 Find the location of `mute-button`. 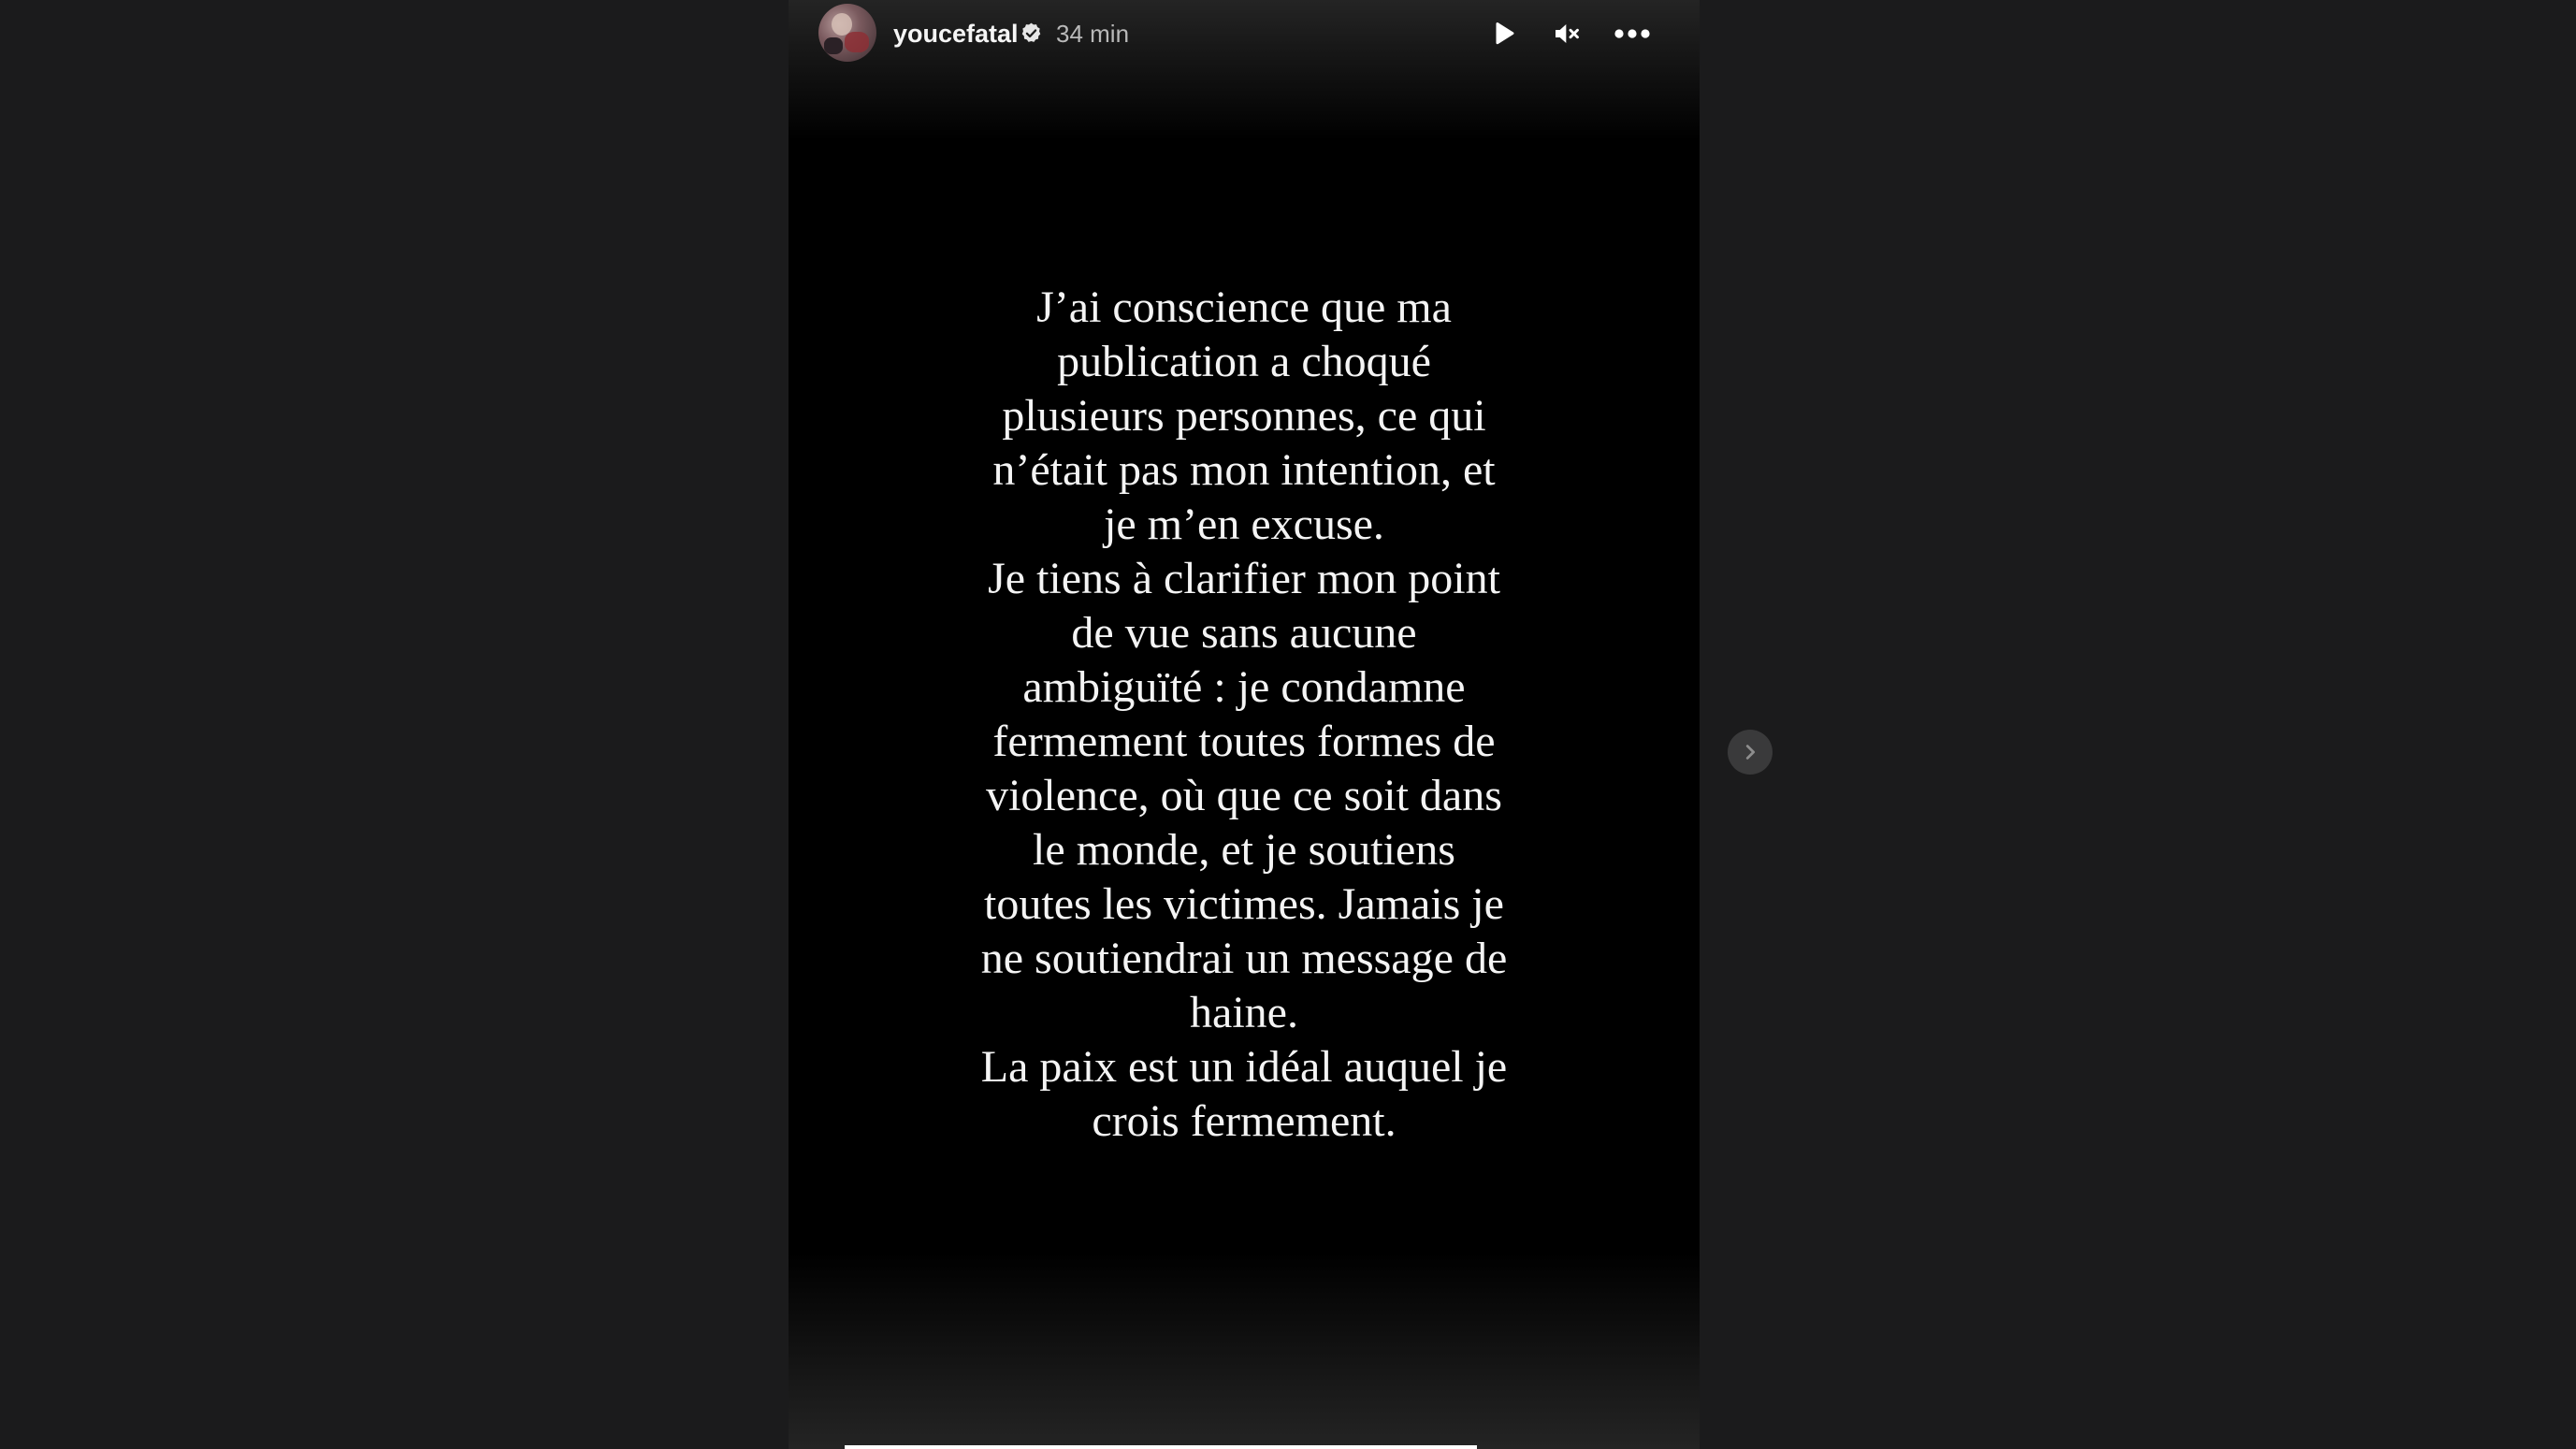

mute-button is located at coordinates (1566, 33).